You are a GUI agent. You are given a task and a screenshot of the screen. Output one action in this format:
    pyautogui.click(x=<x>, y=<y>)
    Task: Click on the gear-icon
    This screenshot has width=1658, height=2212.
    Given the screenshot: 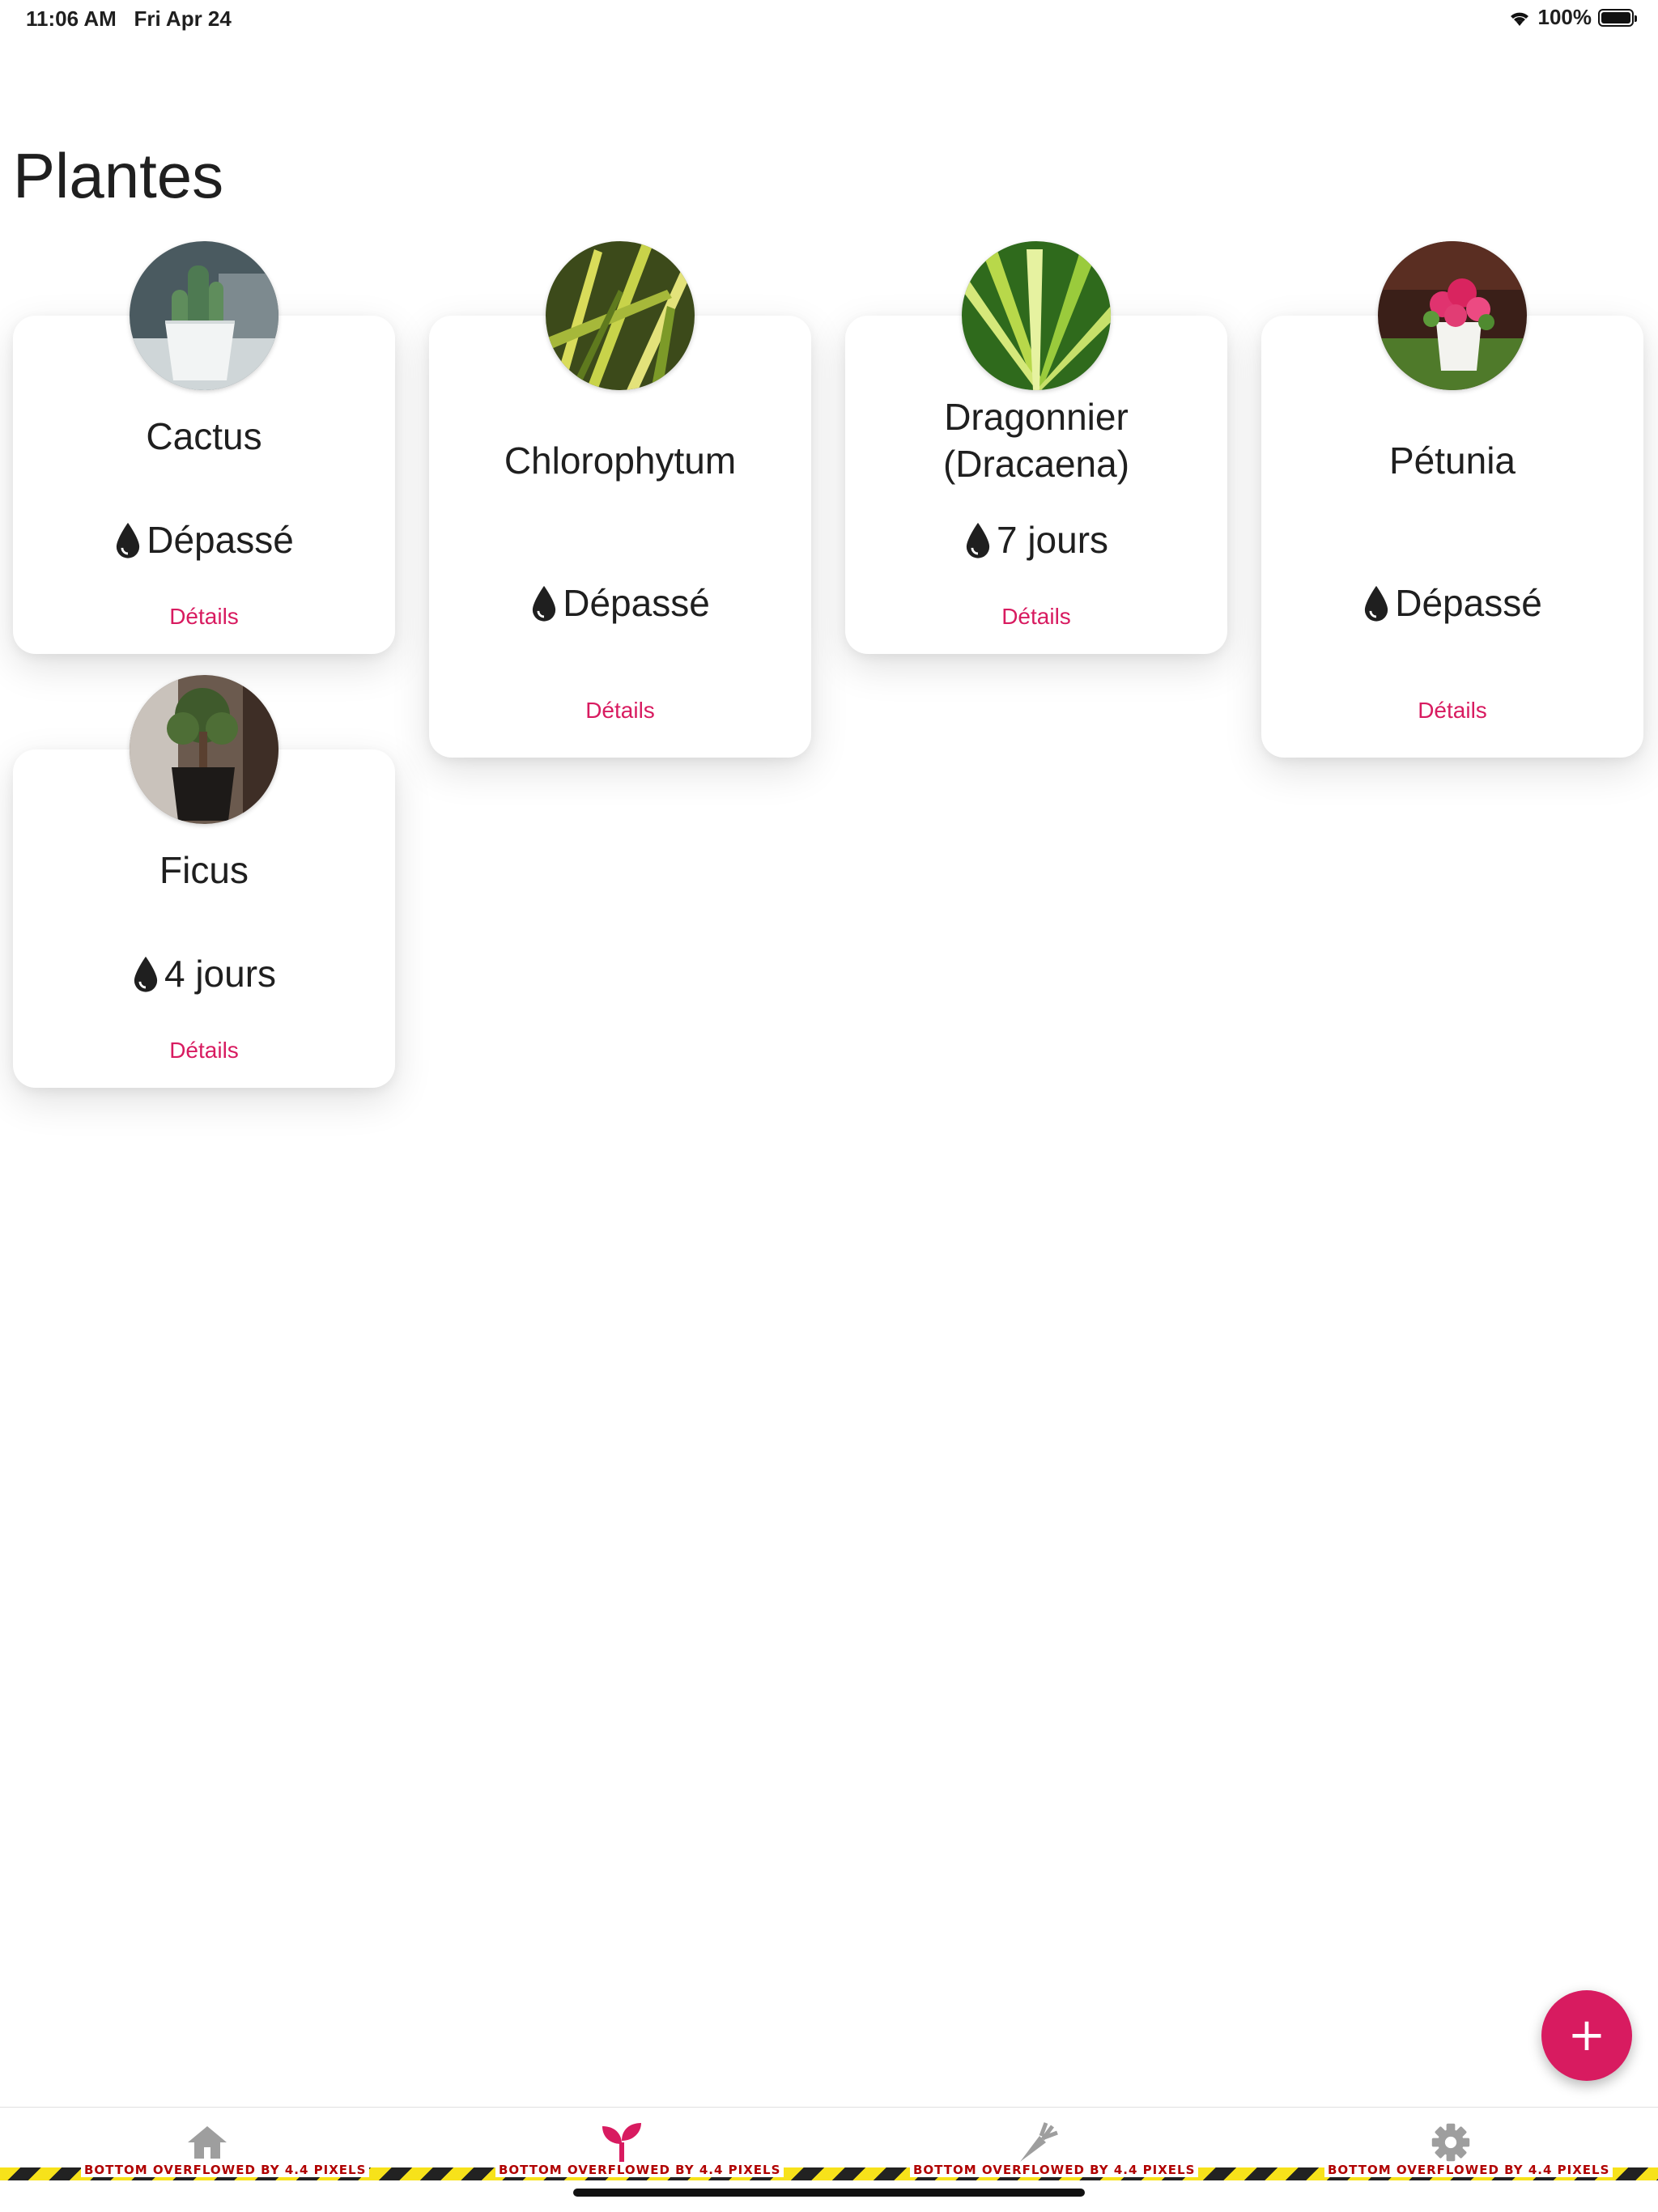 What is the action you would take?
    pyautogui.click(x=1450, y=2142)
    